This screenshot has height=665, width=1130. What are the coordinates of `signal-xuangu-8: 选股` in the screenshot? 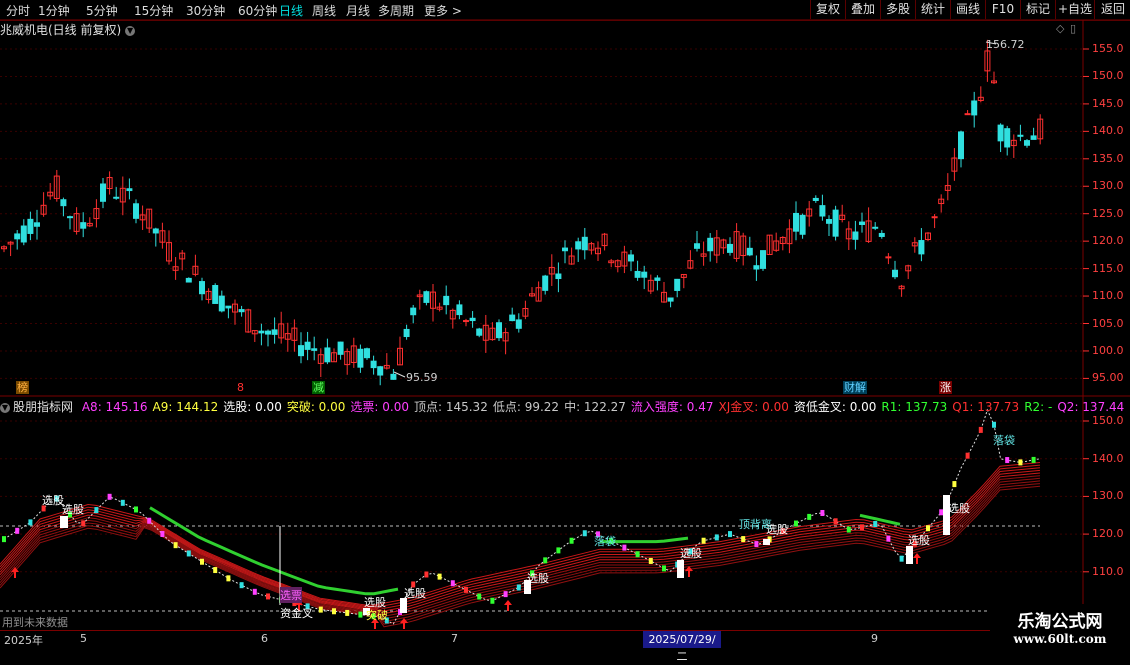 It's located at (919, 540).